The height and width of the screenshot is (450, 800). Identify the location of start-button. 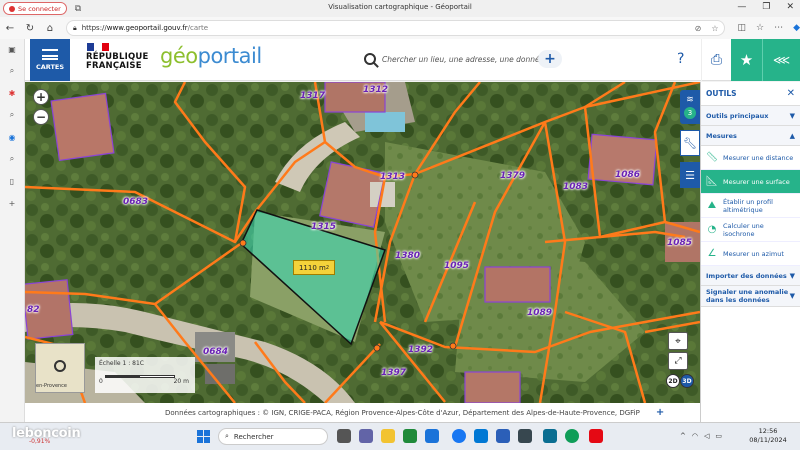
(203, 436).